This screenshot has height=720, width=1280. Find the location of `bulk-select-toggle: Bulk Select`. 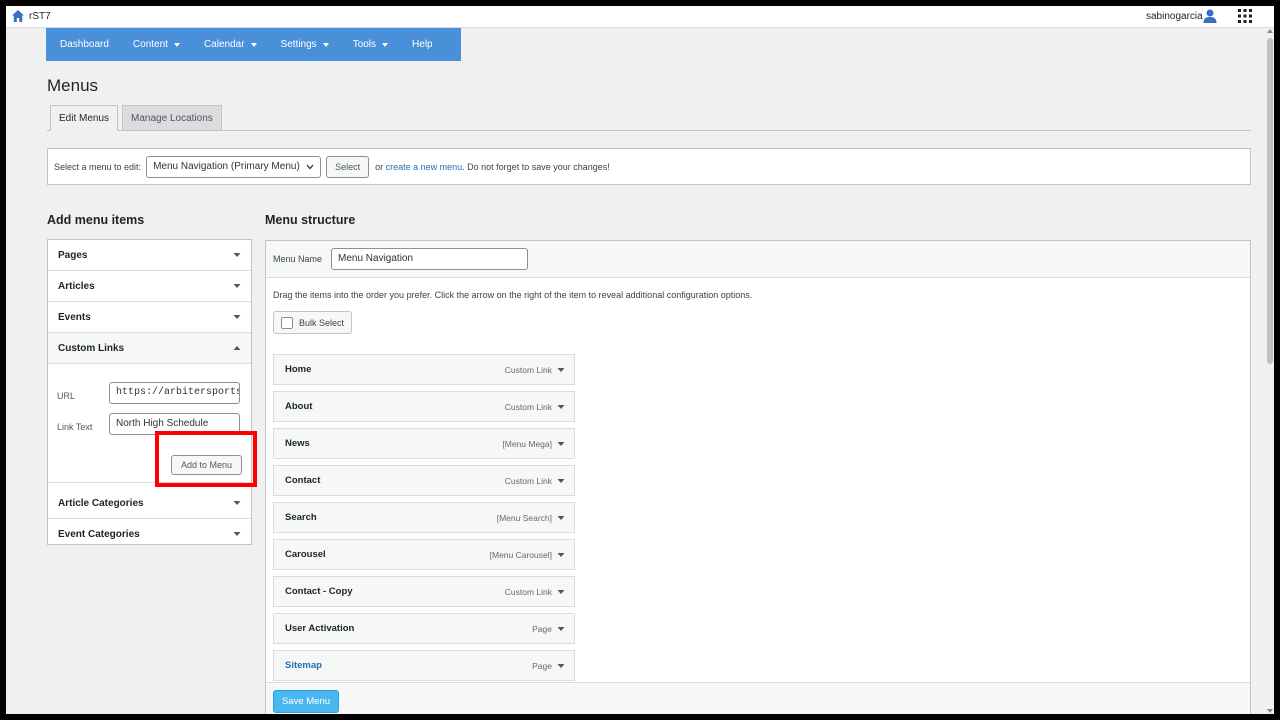

bulk-select-toggle: Bulk Select is located at coordinates (312, 322).